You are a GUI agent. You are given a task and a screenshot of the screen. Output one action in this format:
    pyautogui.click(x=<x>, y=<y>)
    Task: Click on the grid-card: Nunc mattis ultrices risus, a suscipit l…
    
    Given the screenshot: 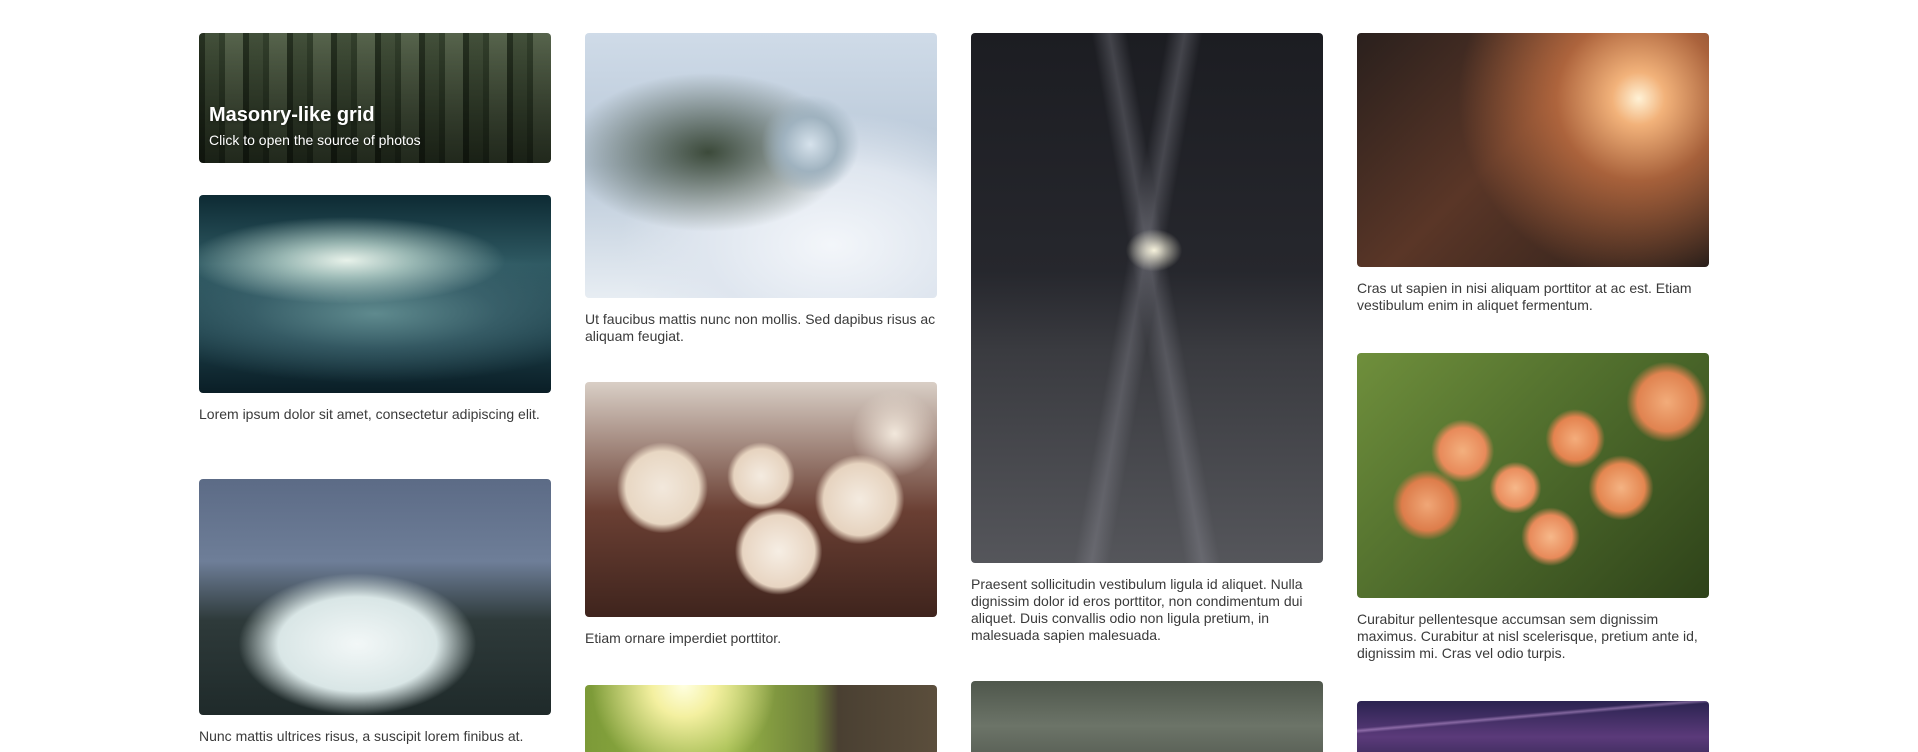 What is the action you would take?
    pyautogui.click(x=375, y=612)
    